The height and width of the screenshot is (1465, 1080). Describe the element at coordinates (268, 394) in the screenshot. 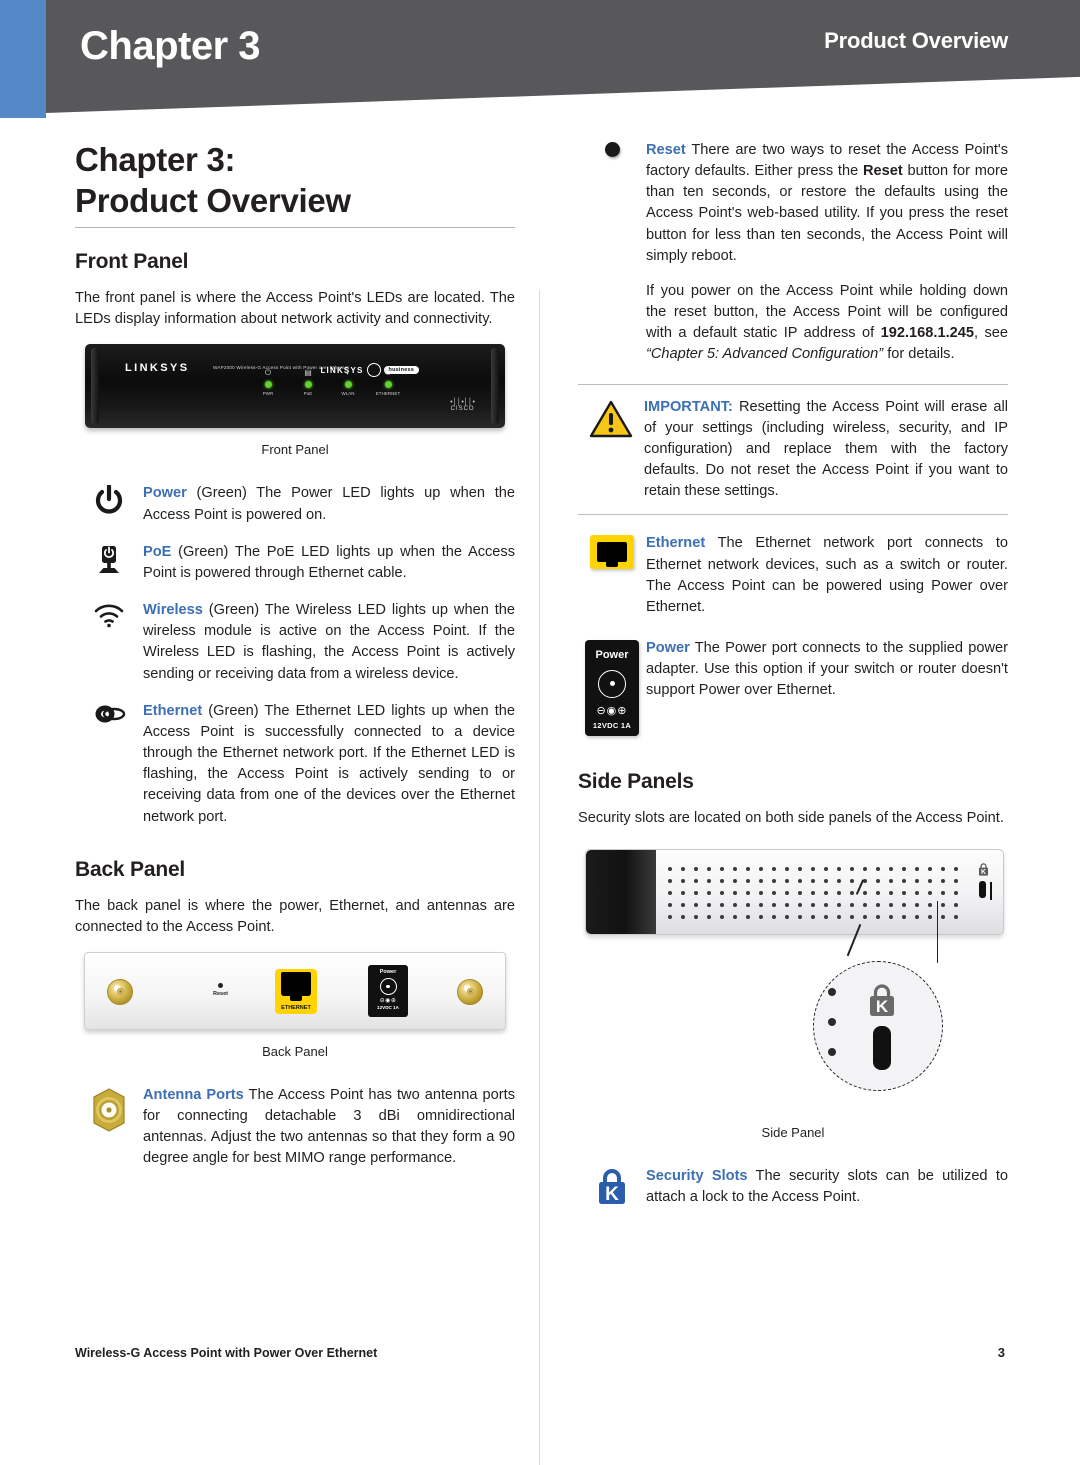

I see `led-label: PWR` at that location.